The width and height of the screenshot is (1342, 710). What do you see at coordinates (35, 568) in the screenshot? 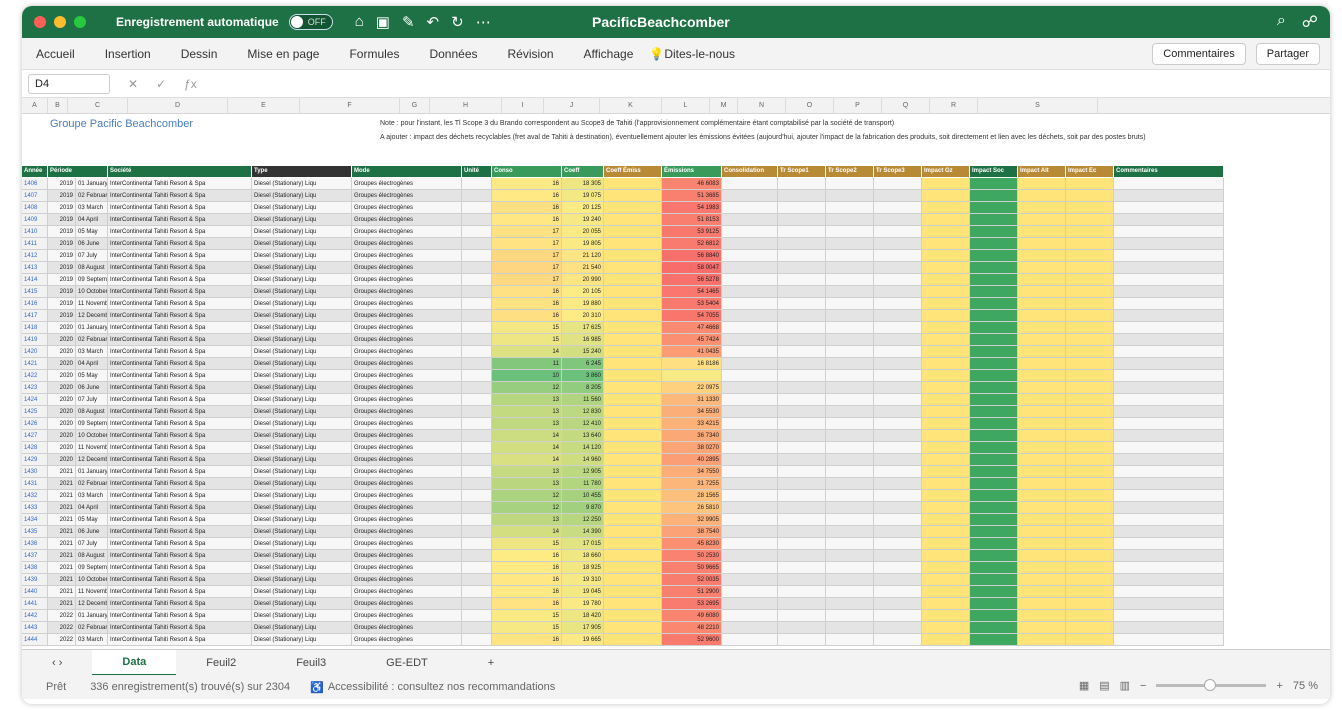
I see `table-cell: 1438` at bounding box center [35, 568].